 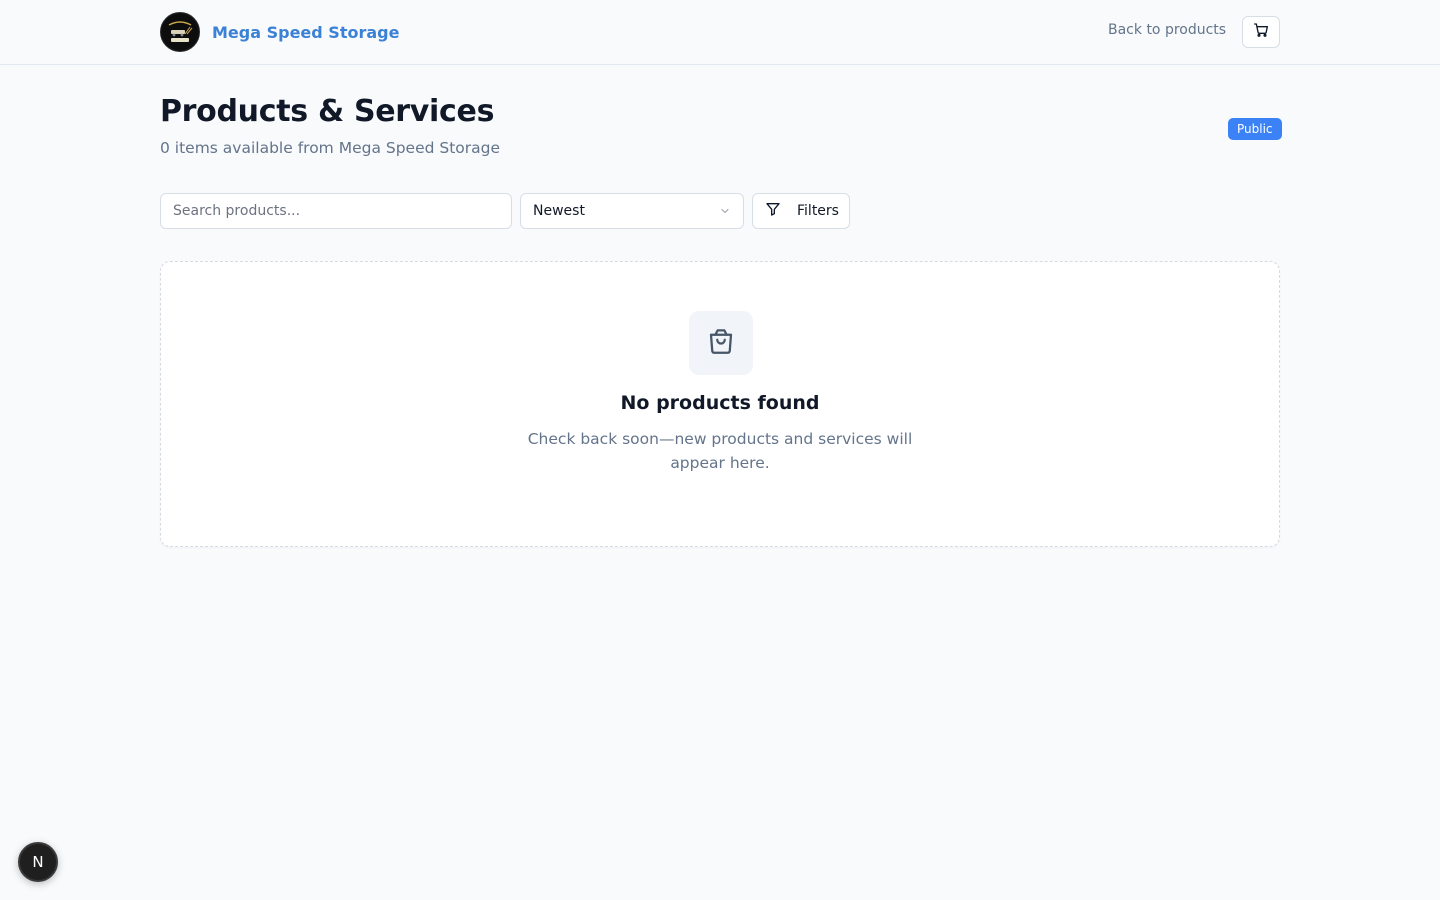 I want to click on cart-icon, so click(x=1261, y=32).